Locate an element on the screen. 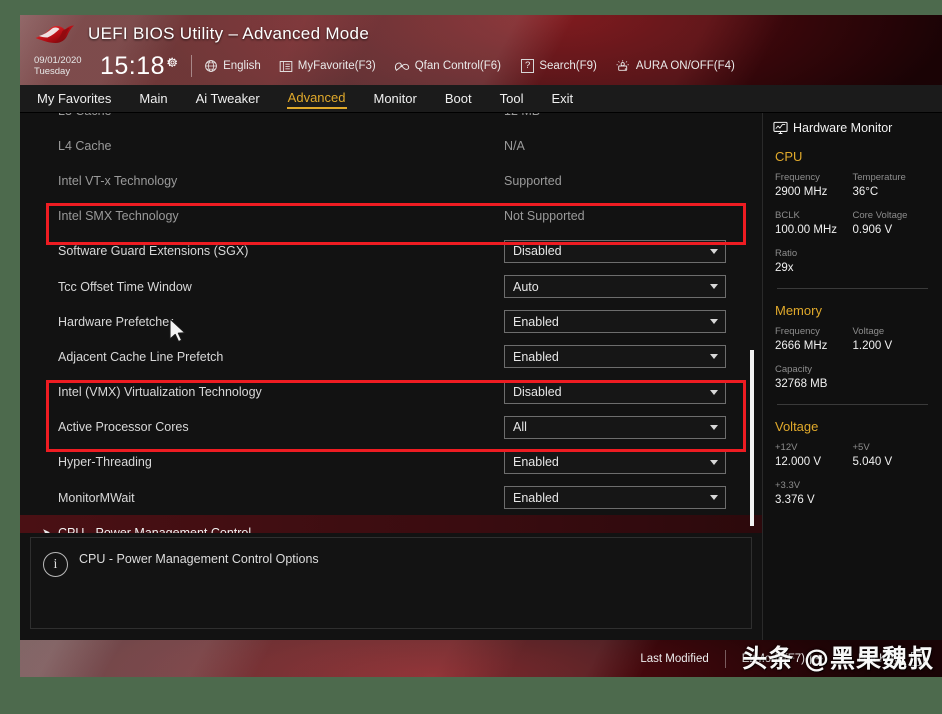 This screenshot has height=714, width=942. language-label: English is located at coordinates (242, 66).